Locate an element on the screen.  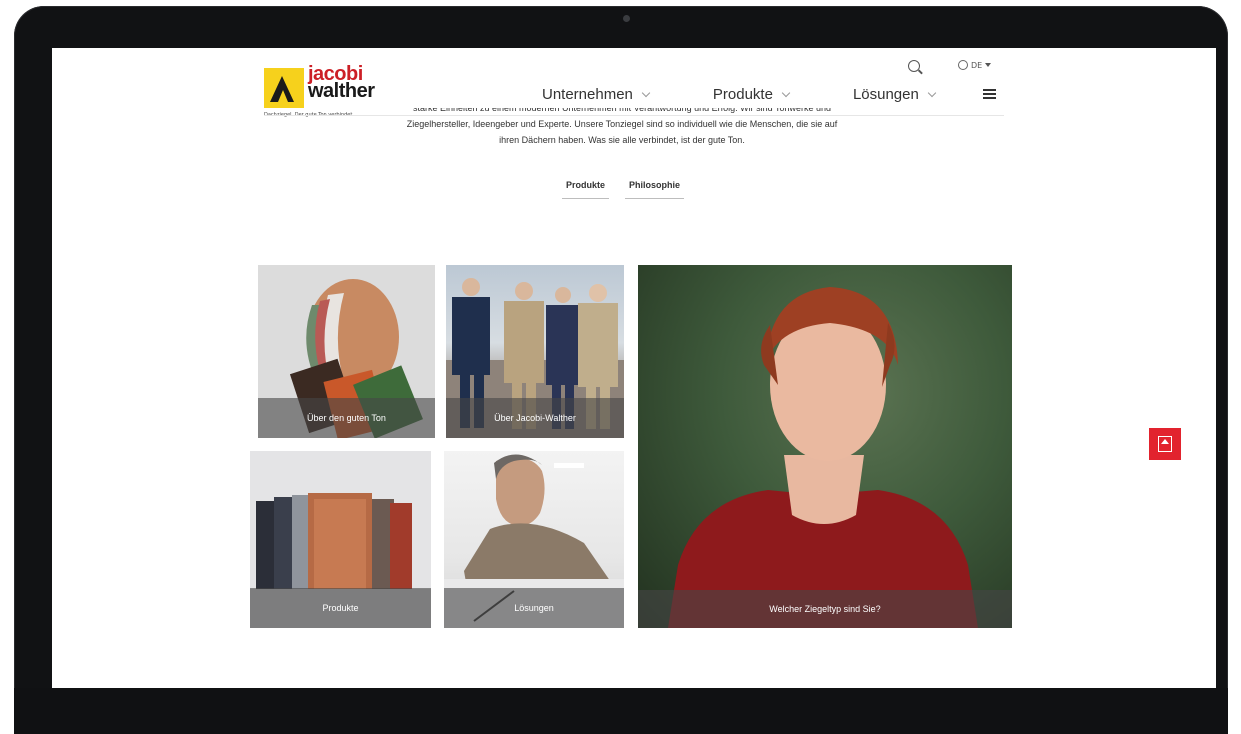
language-label: DE is located at coordinates (977, 65).